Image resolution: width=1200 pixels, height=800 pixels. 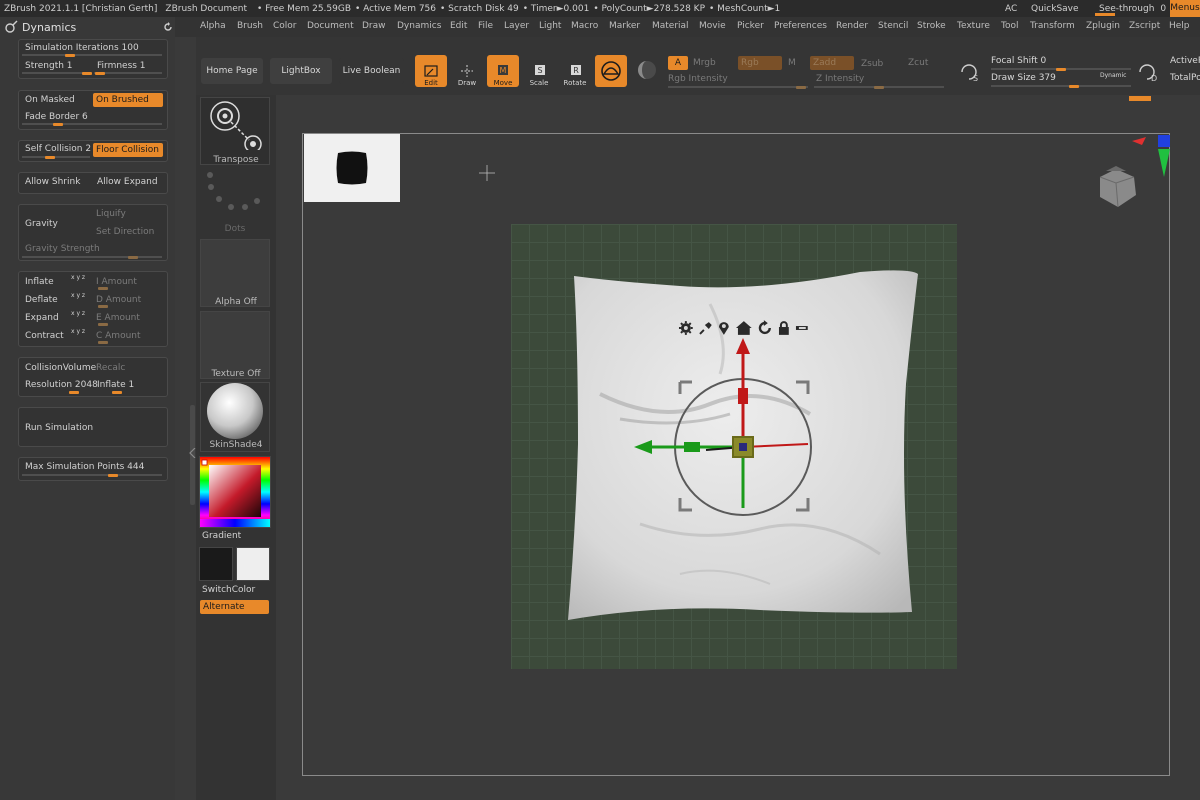 What do you see at coordinates (87, 27) in the screenshot?
I see `dynamics-header: Dynamics` at bounding box center [87, 27].